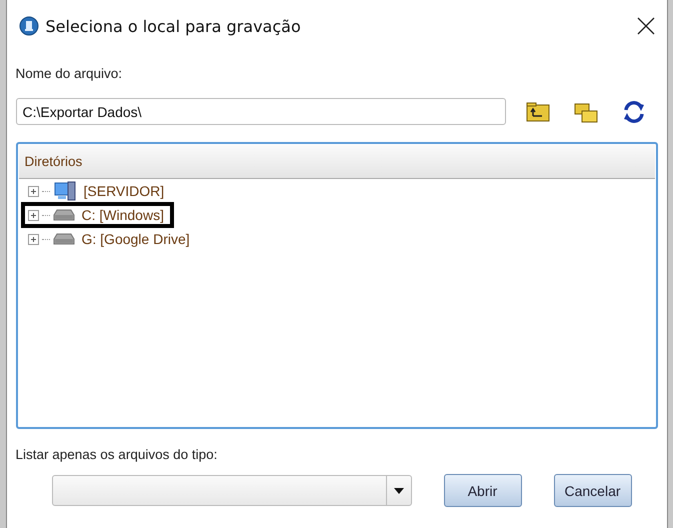 Image resolution: width=673 pixels, height=528 pixels. I want to click on caret-icon, so click(399, 491).